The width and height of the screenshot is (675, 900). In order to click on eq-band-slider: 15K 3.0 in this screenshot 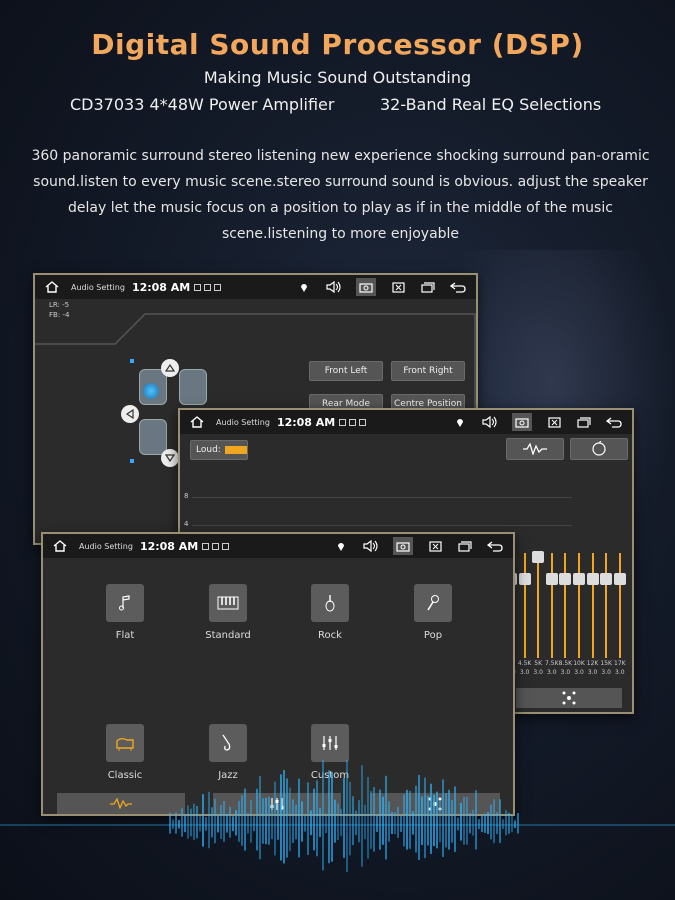, I will do `click(606, 611)`.